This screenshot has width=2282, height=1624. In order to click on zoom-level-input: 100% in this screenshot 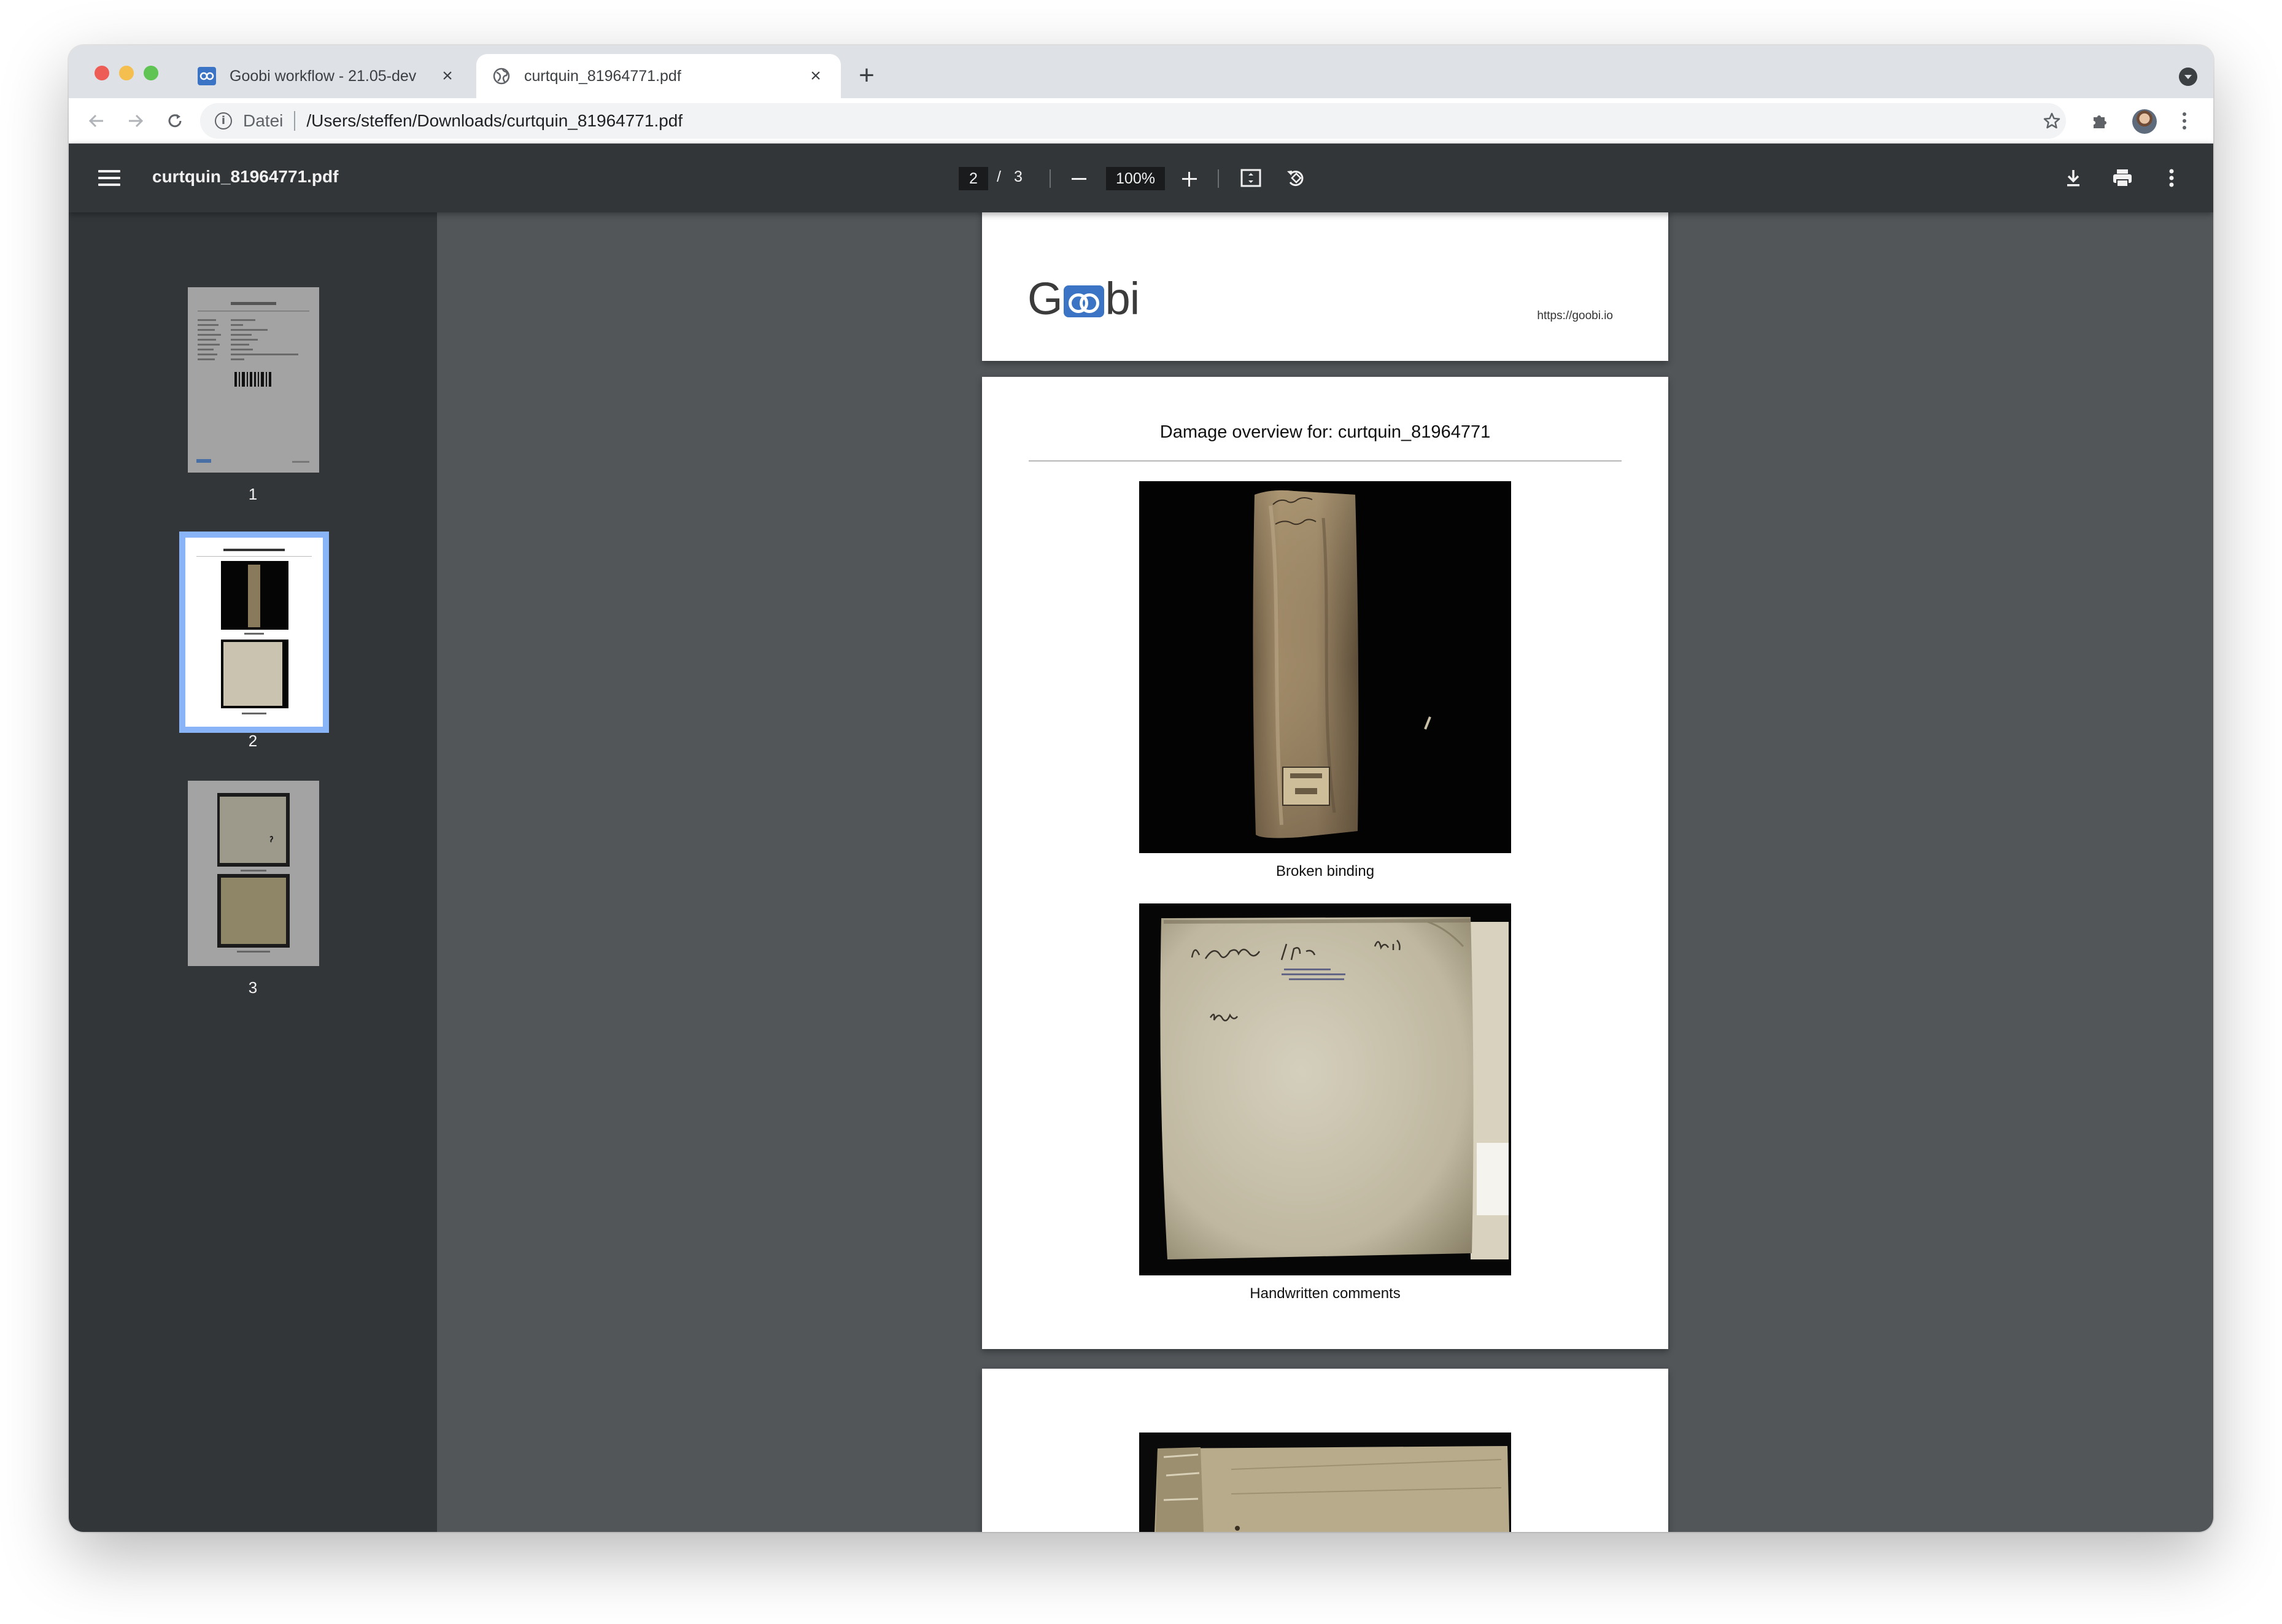, I will do `click(1136, 178)`.